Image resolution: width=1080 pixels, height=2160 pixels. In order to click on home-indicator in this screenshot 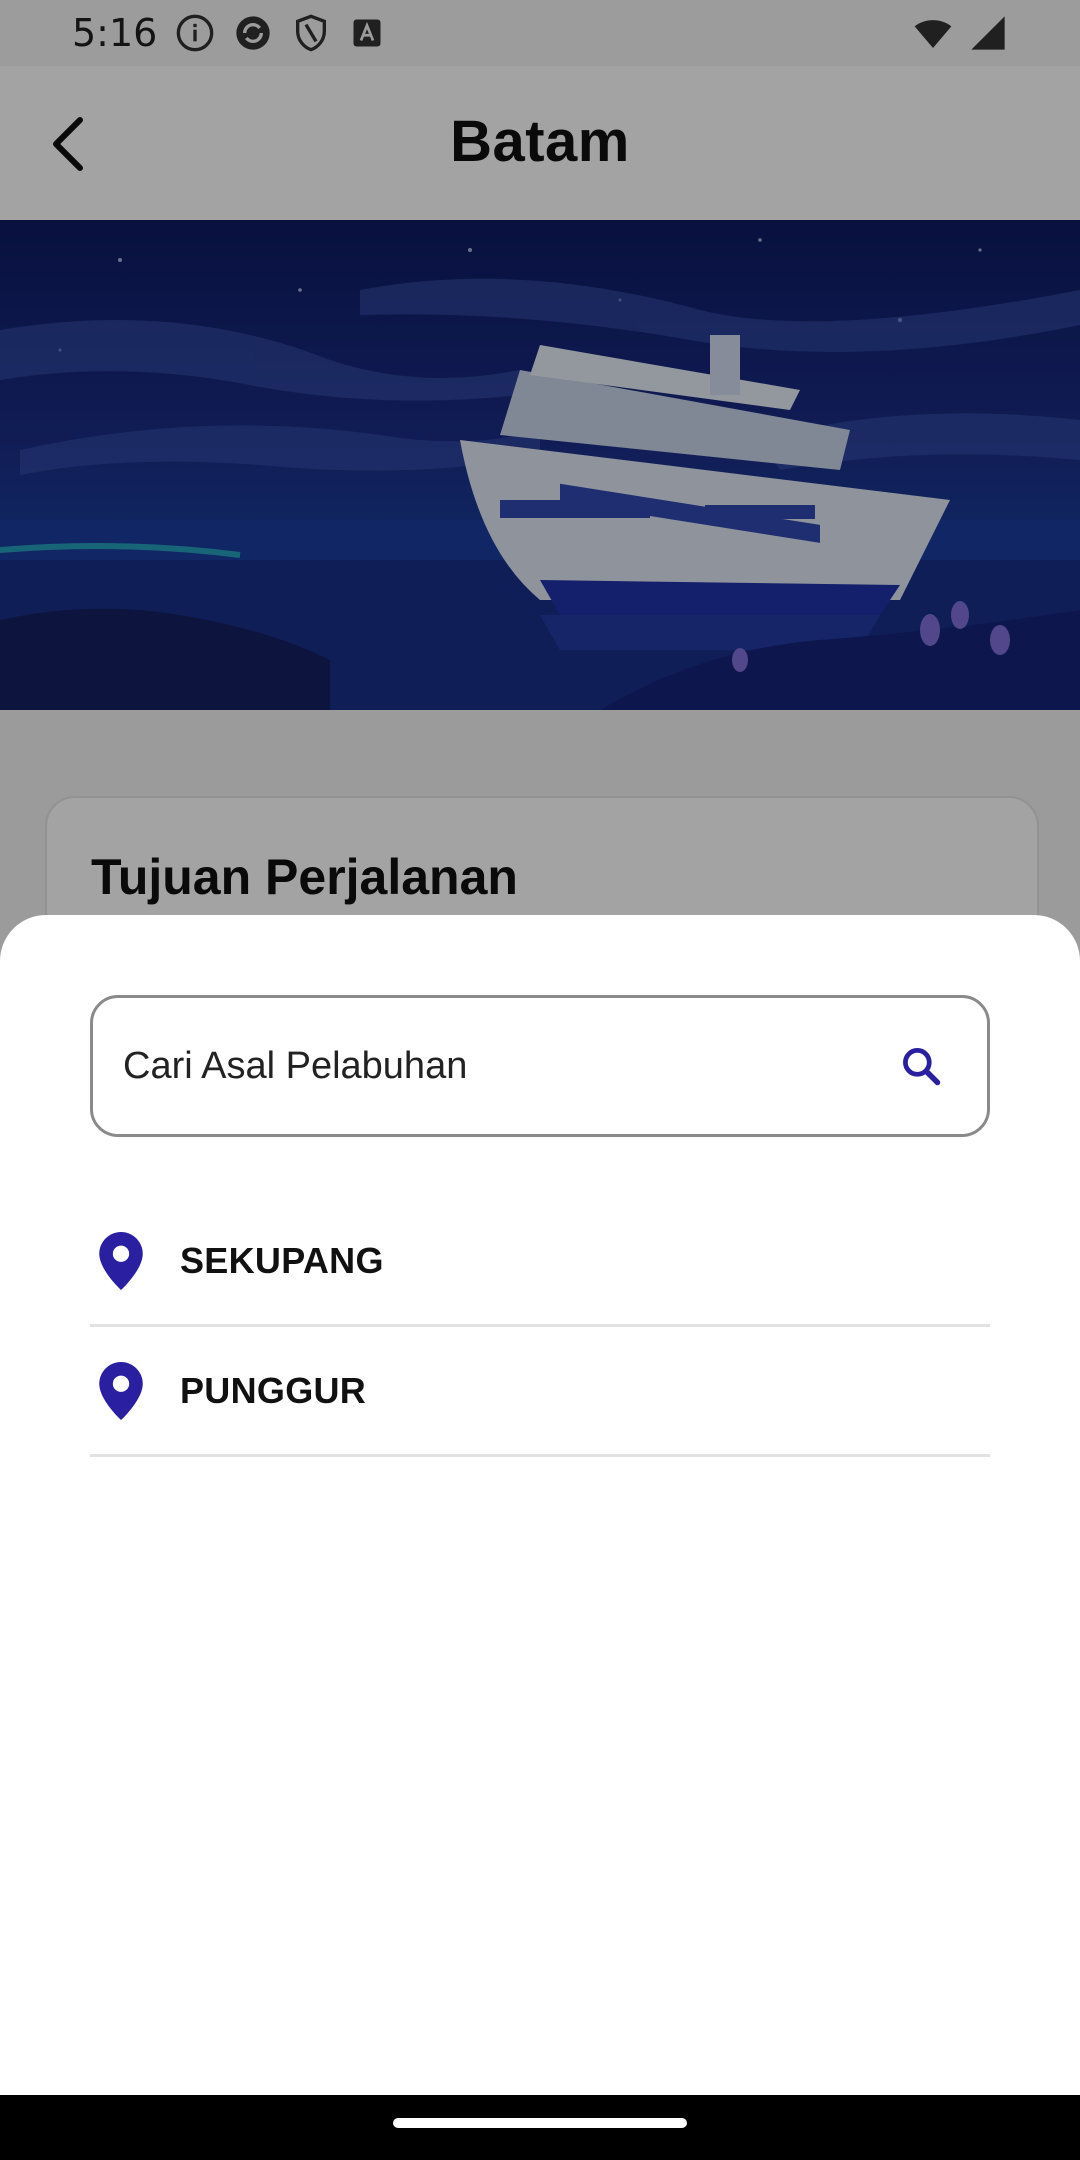, I will do `click(540, 2123)`.